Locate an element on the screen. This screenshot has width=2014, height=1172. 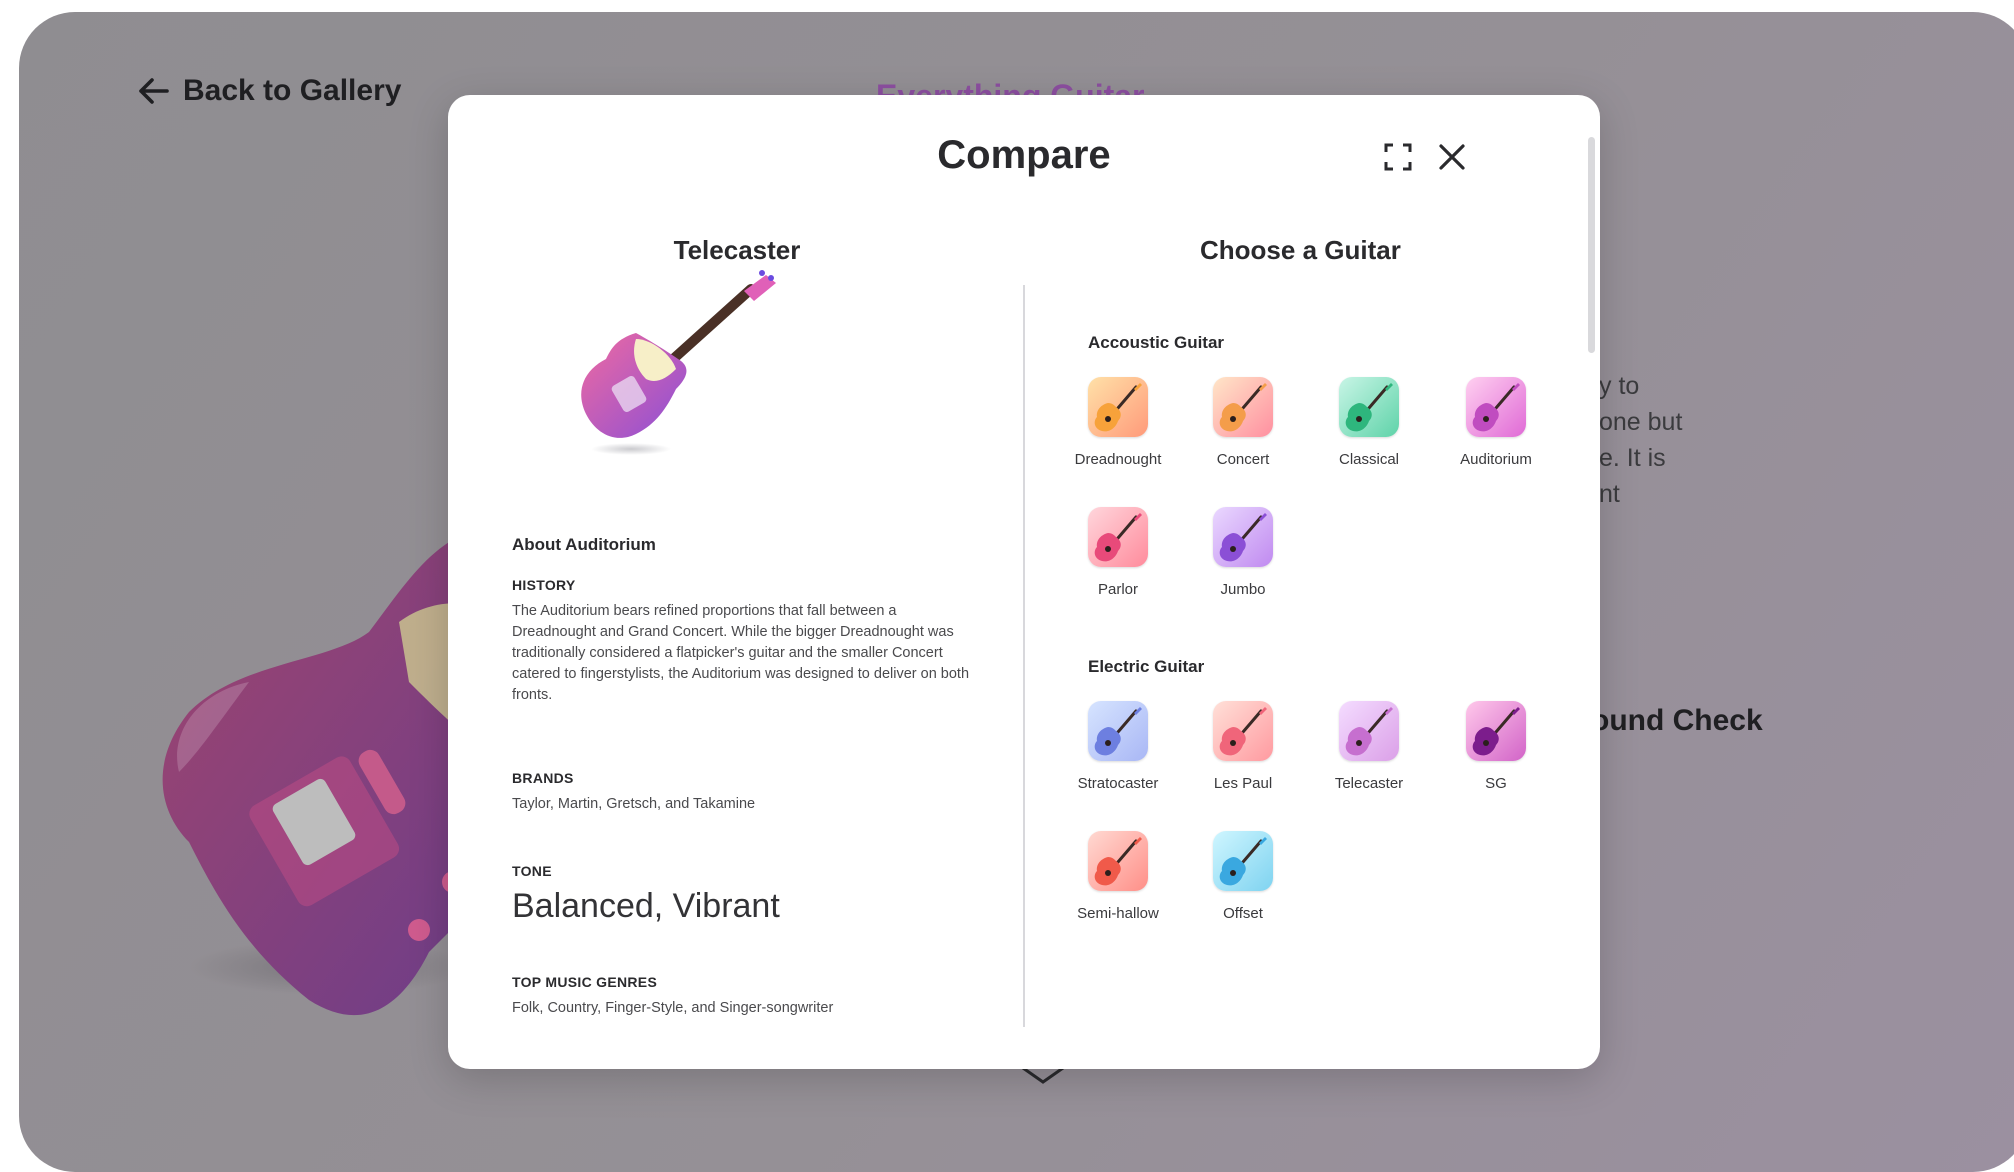
guitar-option-les-paul: Les Paul is located at coordinates (1243, 746).